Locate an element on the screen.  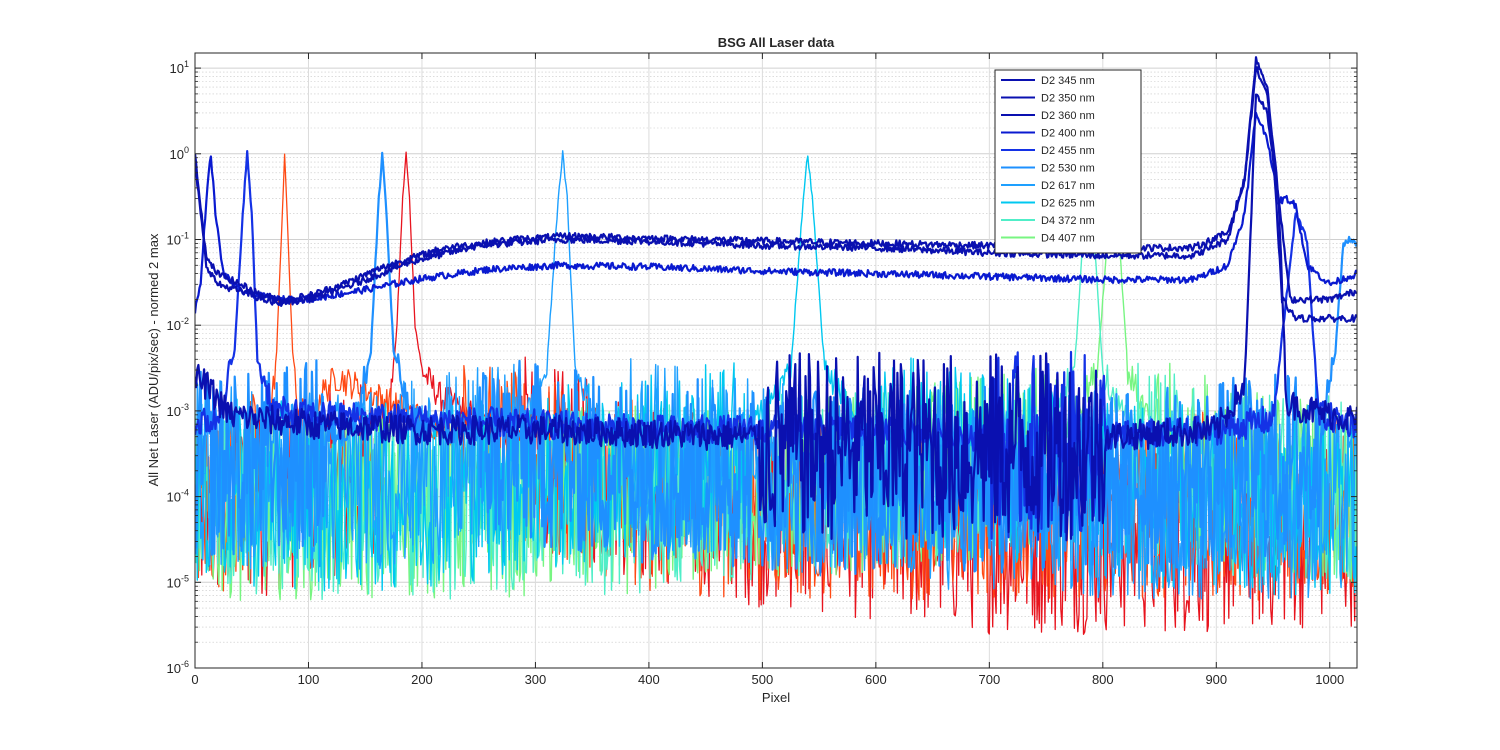
legend-label: D4 407 nm is located at coordinates (1068, 239).